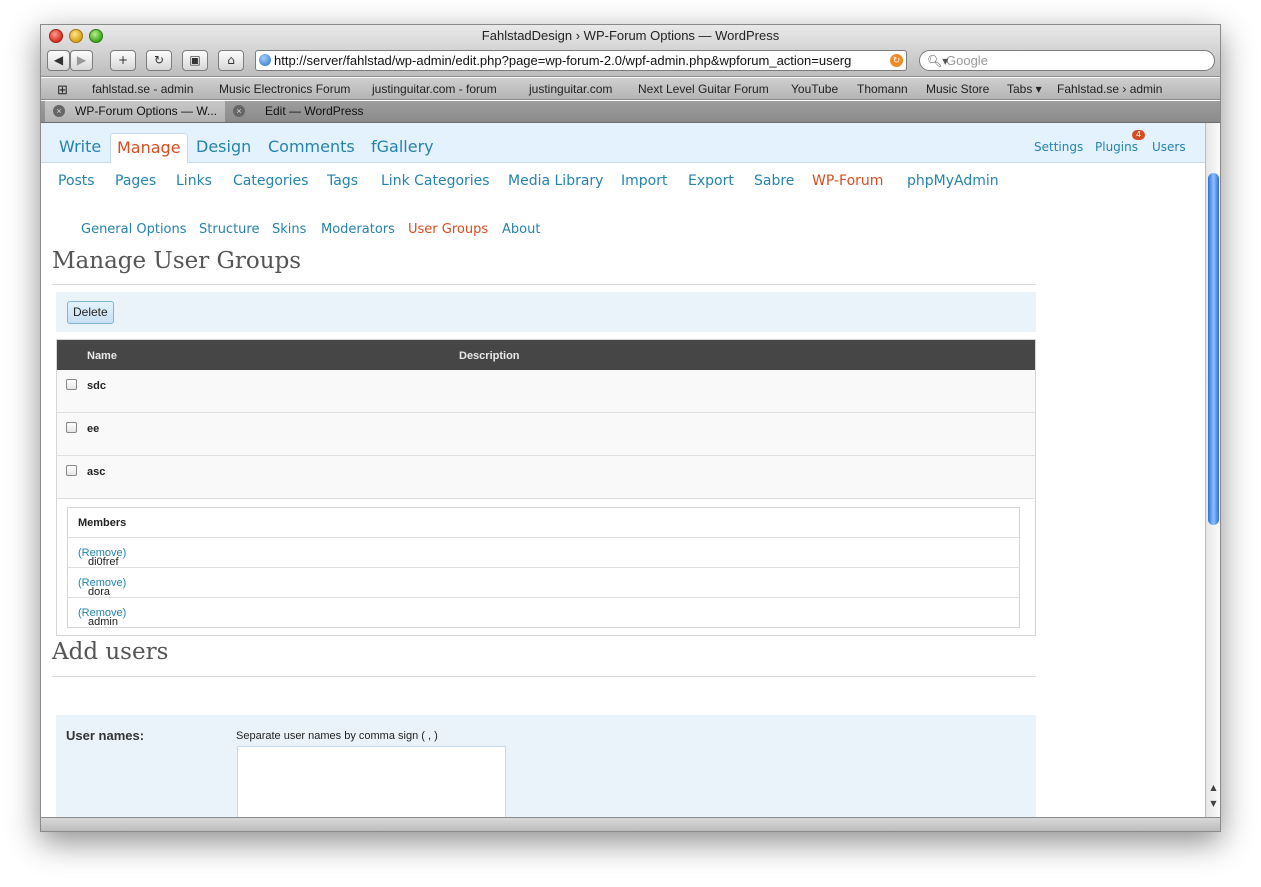 This screenshot has width=1261, height=887. I want to click on status-bar, so click(630, 824).